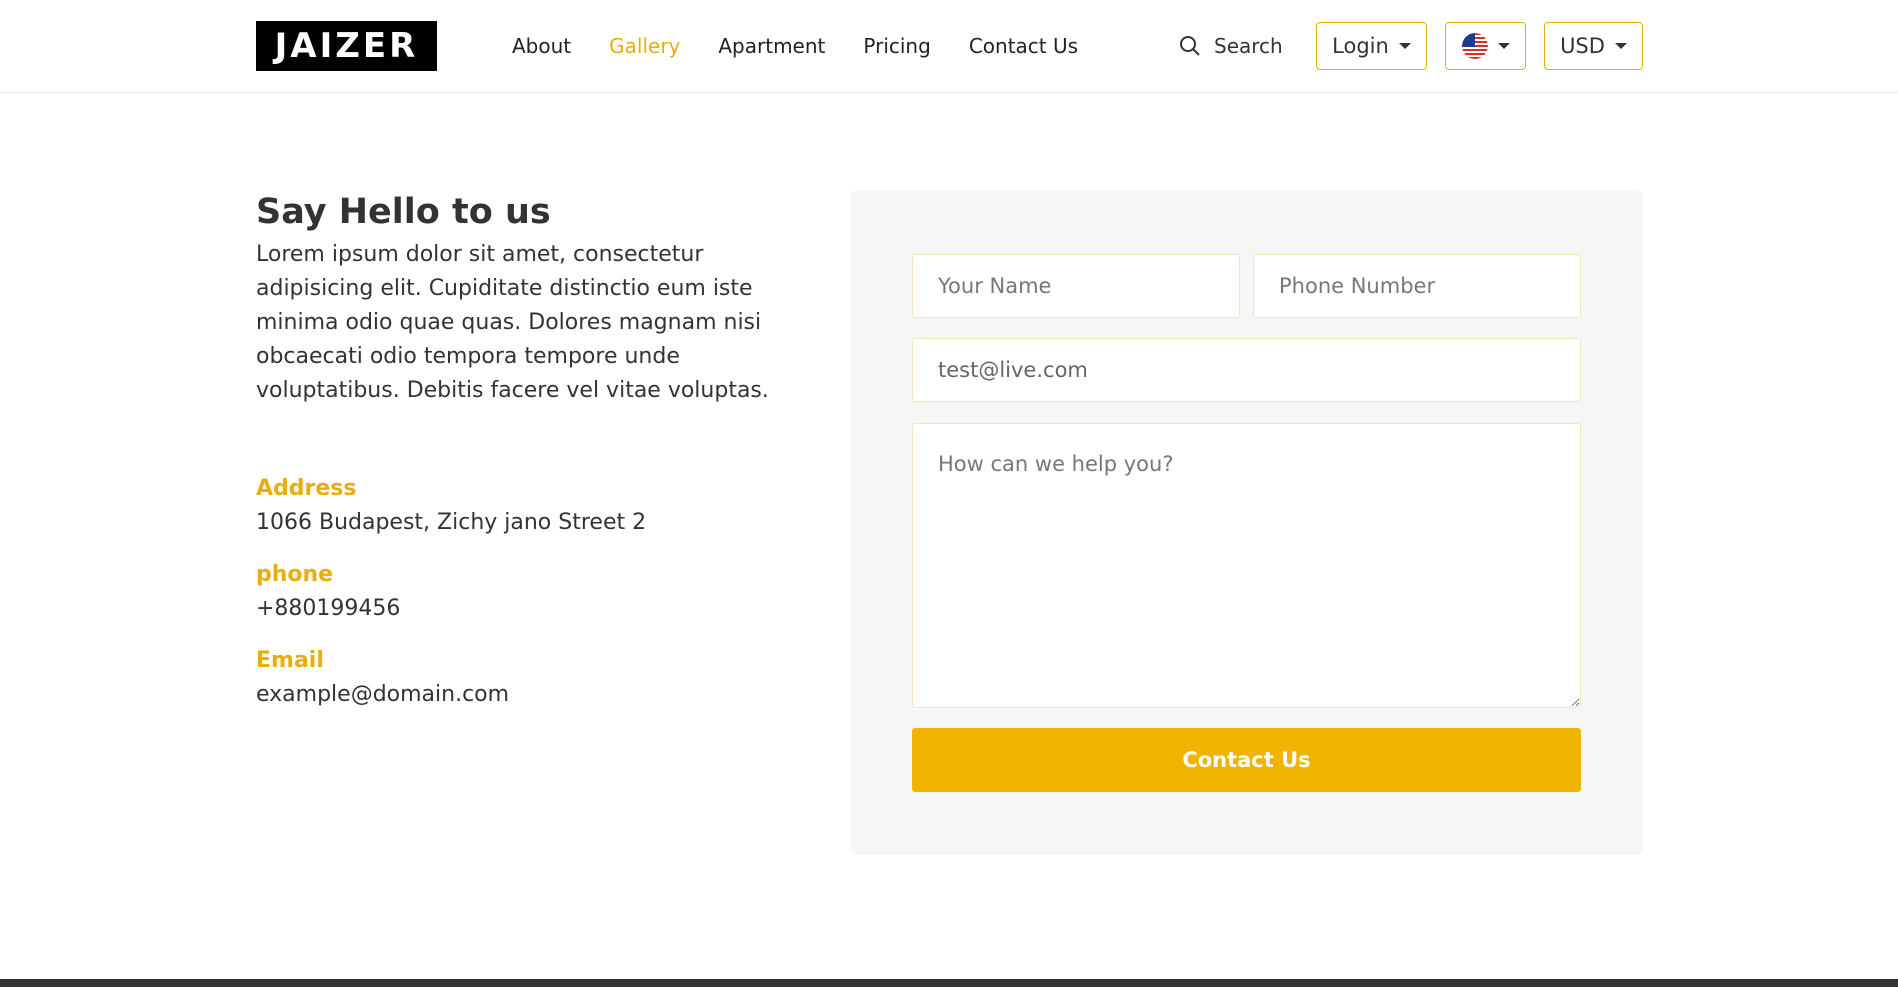  What do you see at coordinates (1248, 46) in the screenshot?
I see `search-label: Search` at bounding box center [1248, 46].